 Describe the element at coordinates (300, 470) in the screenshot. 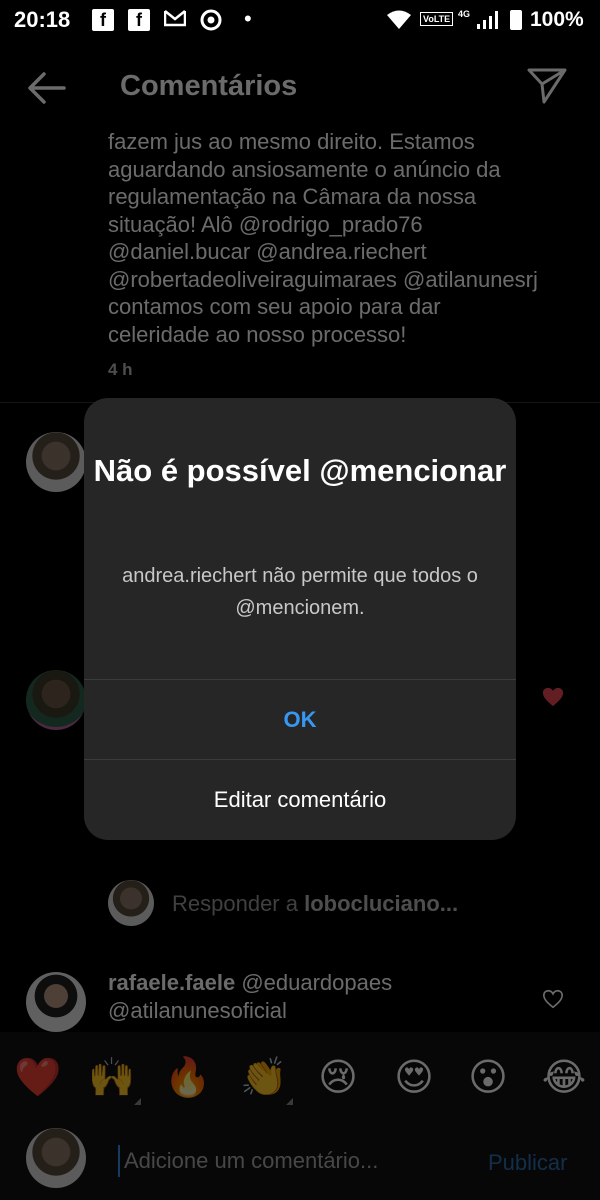

I see `dialog-title: Não é possível @mencionar` at that location.